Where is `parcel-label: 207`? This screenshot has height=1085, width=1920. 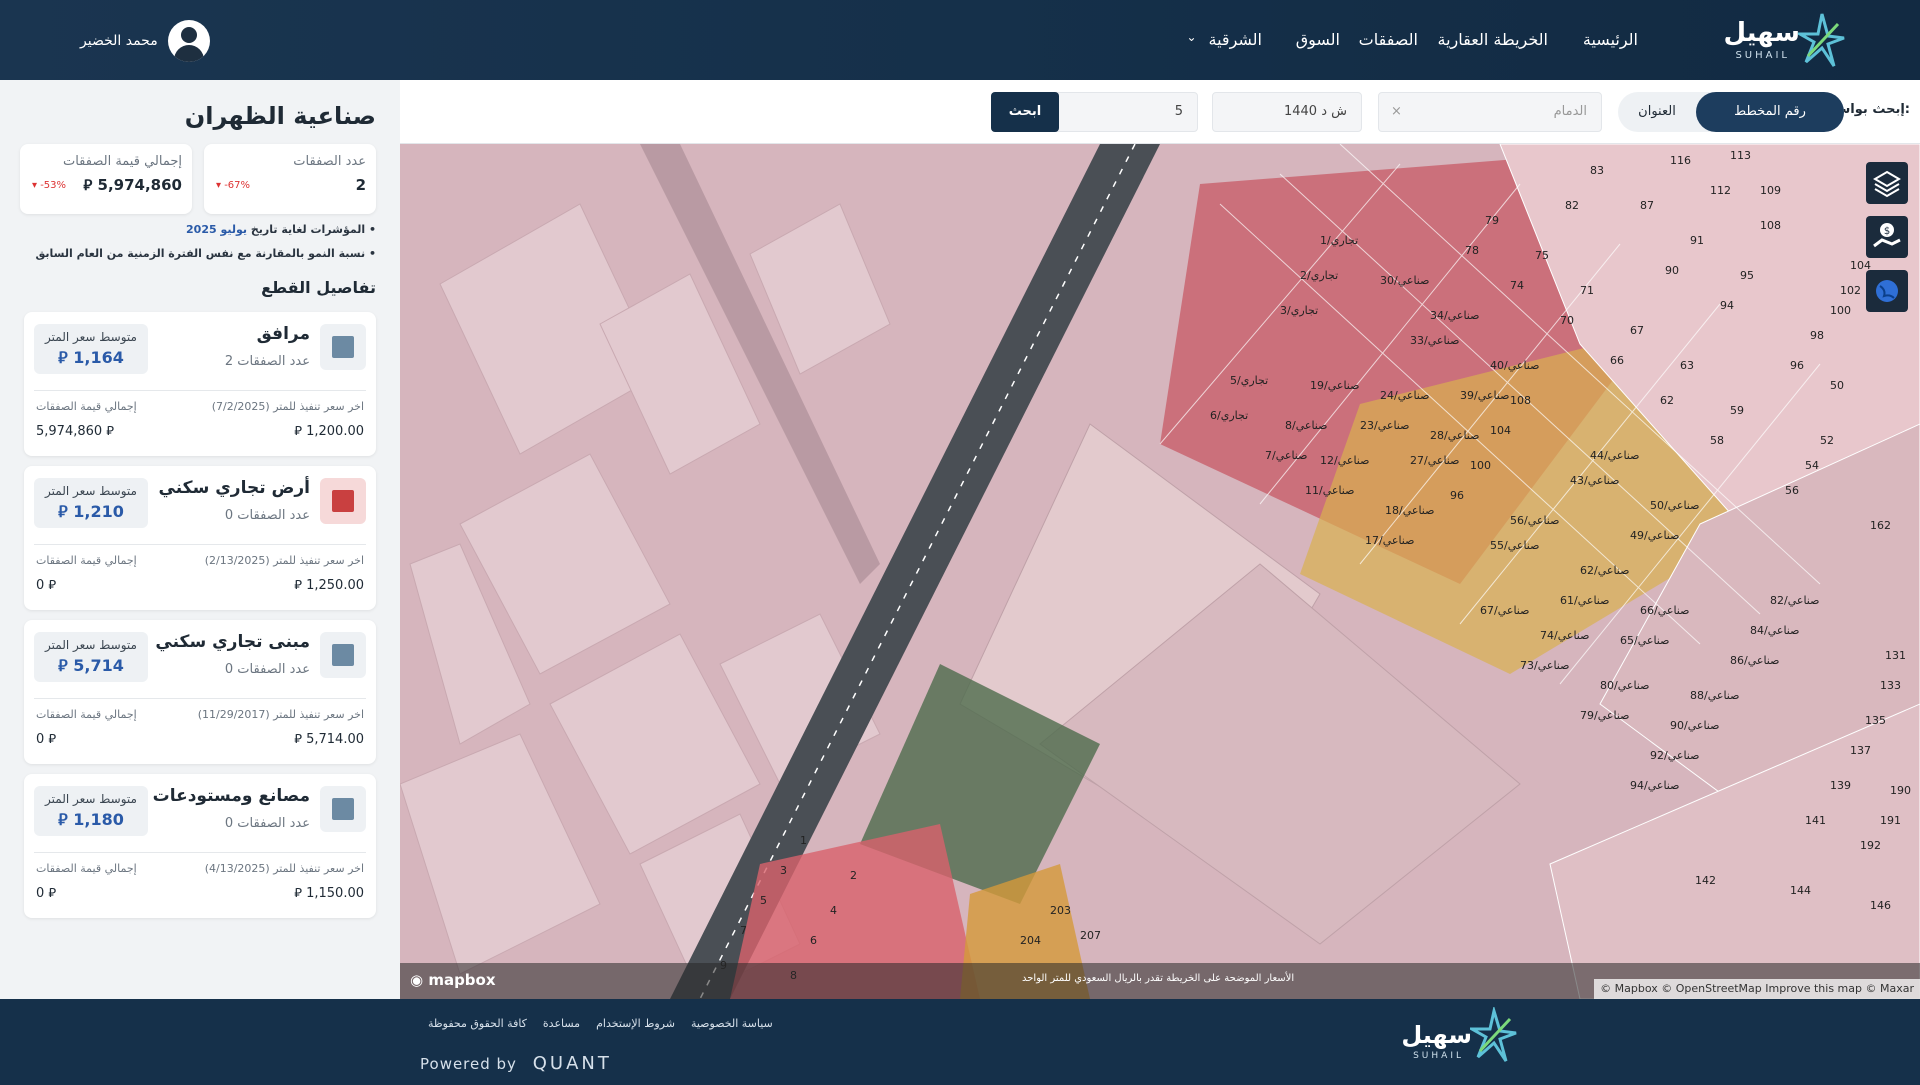 parcel-label: 207 is located at coordinates (1090, 935).